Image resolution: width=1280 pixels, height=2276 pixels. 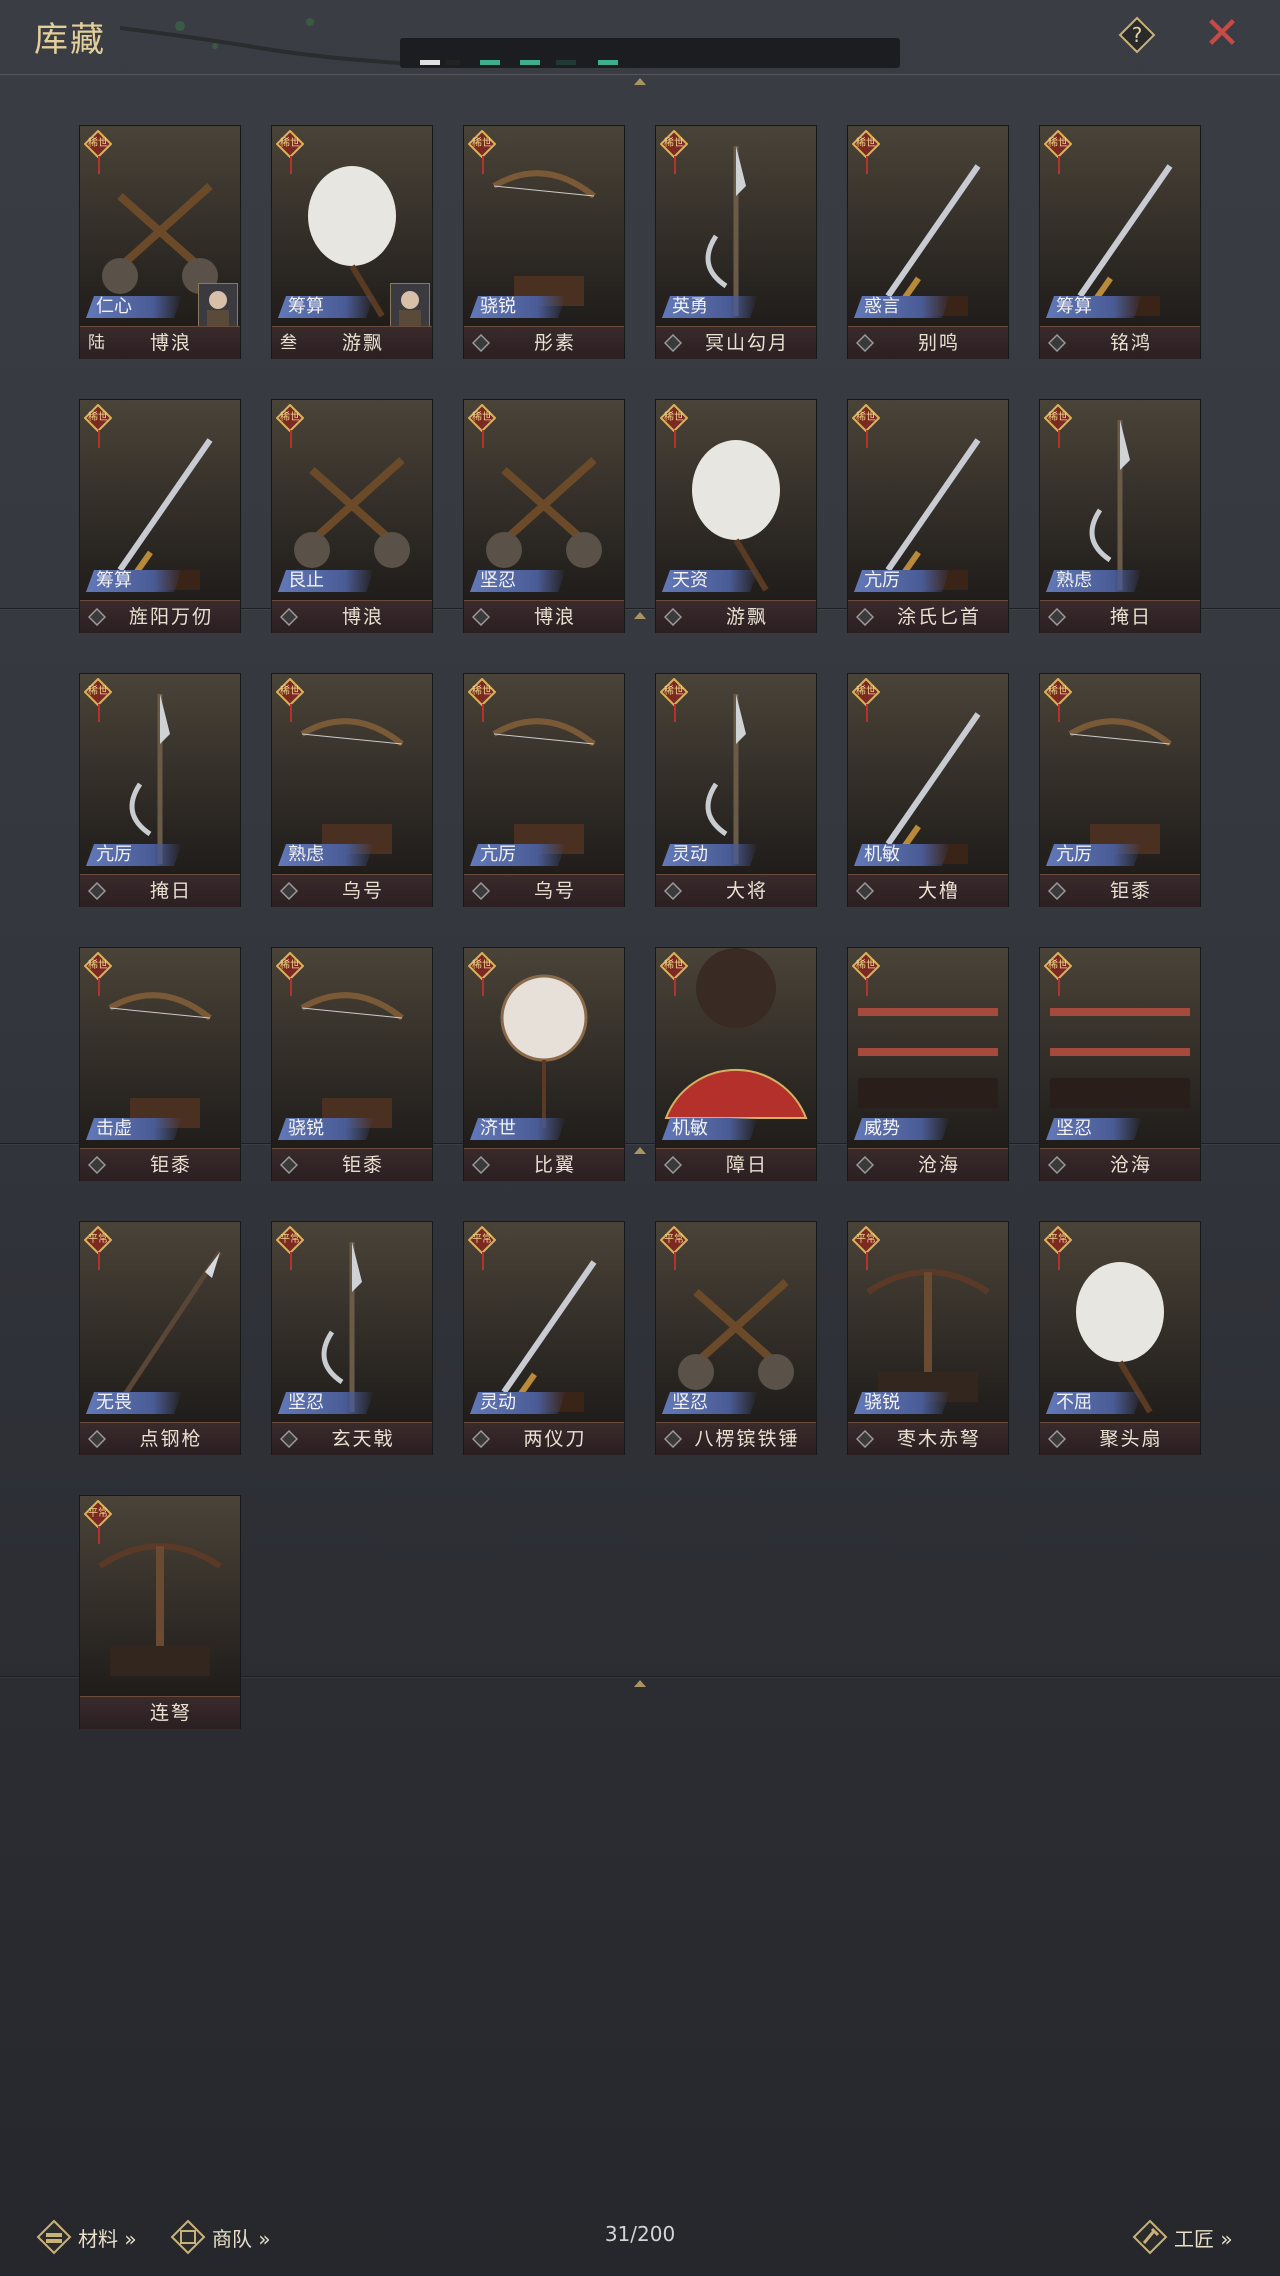 I want to click on item-name: 大将, so click(x=746, y=891).